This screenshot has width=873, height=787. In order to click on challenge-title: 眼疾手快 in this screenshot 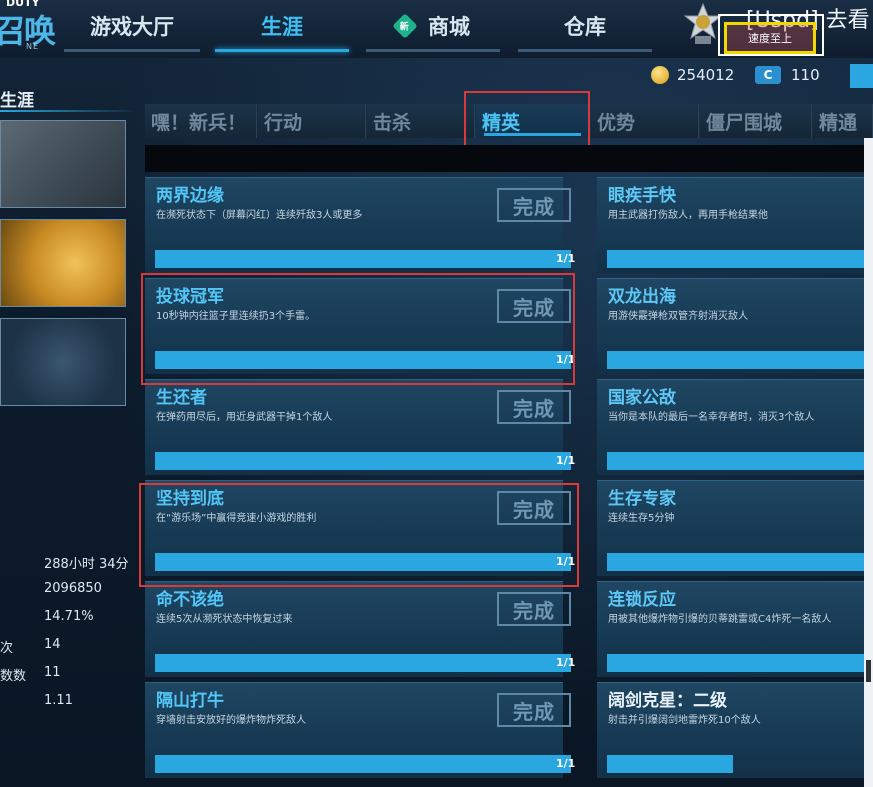, I will do `click(642, 196)`.